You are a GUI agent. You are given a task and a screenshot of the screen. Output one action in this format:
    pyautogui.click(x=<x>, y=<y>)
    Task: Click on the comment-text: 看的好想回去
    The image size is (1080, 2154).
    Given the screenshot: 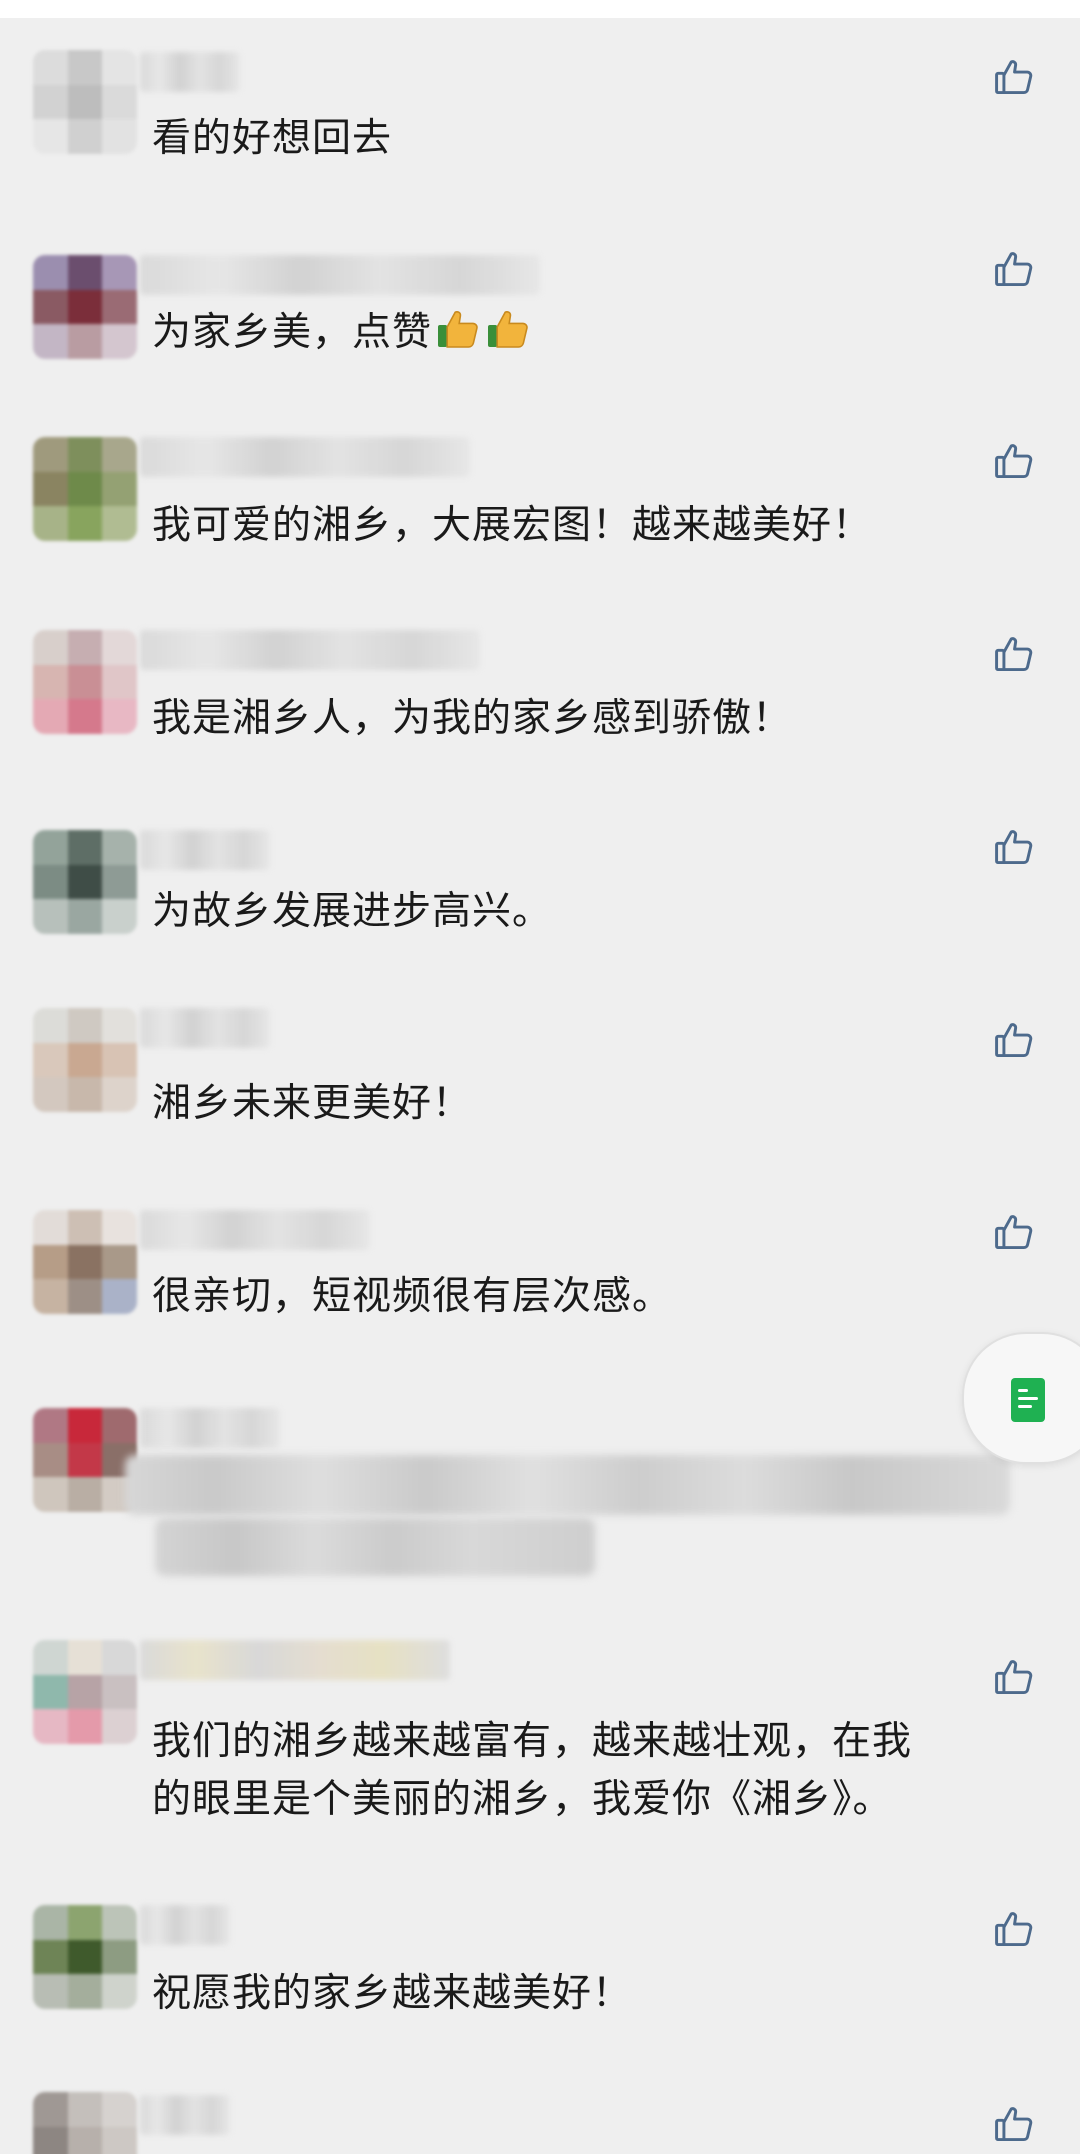 What is the action you would take?
    pyautogui.click(x=272, y=138)
    